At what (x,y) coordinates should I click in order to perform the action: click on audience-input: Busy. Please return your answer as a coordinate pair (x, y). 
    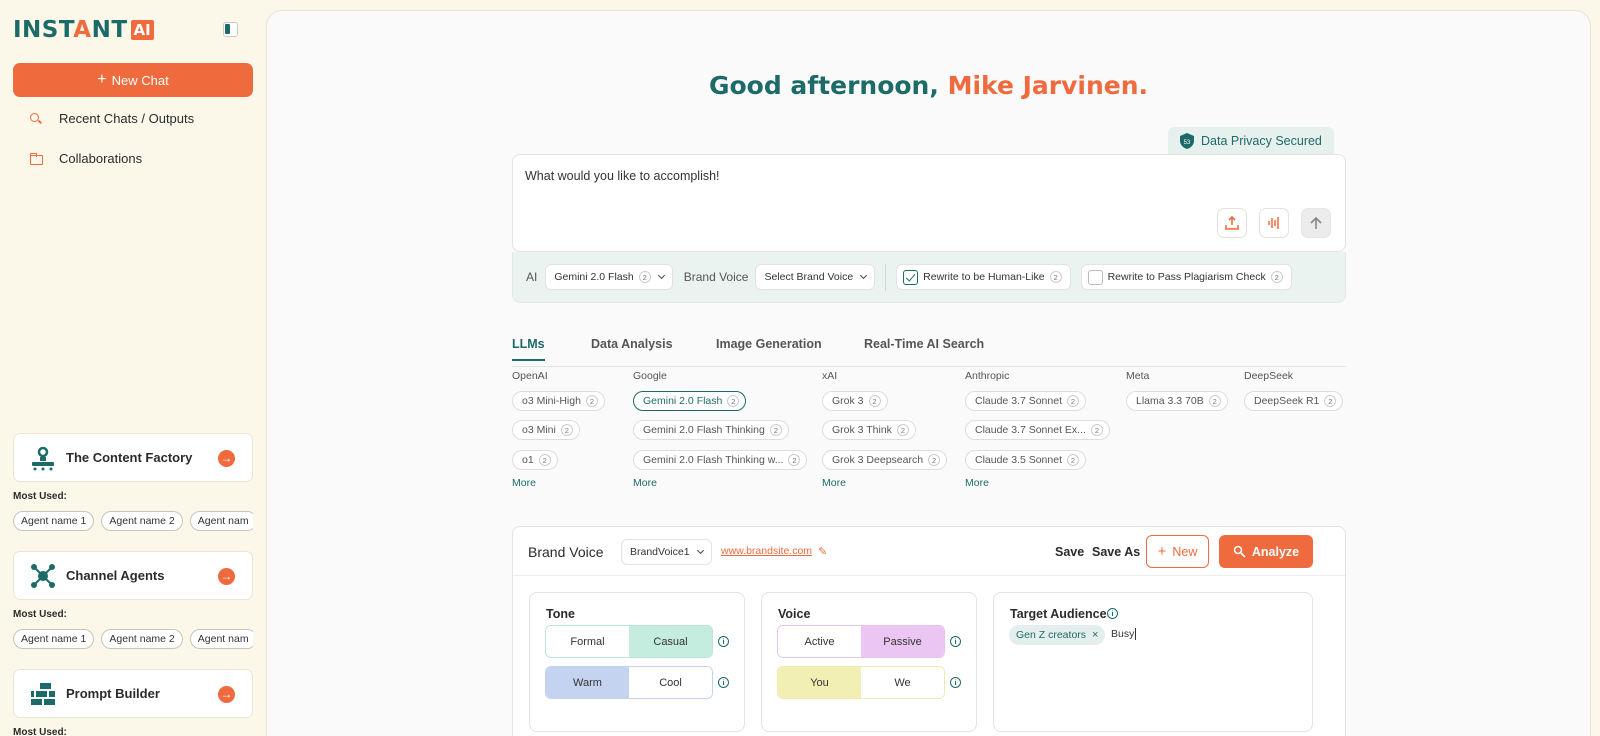
    Looking at the image, I should click on (1124, 634).